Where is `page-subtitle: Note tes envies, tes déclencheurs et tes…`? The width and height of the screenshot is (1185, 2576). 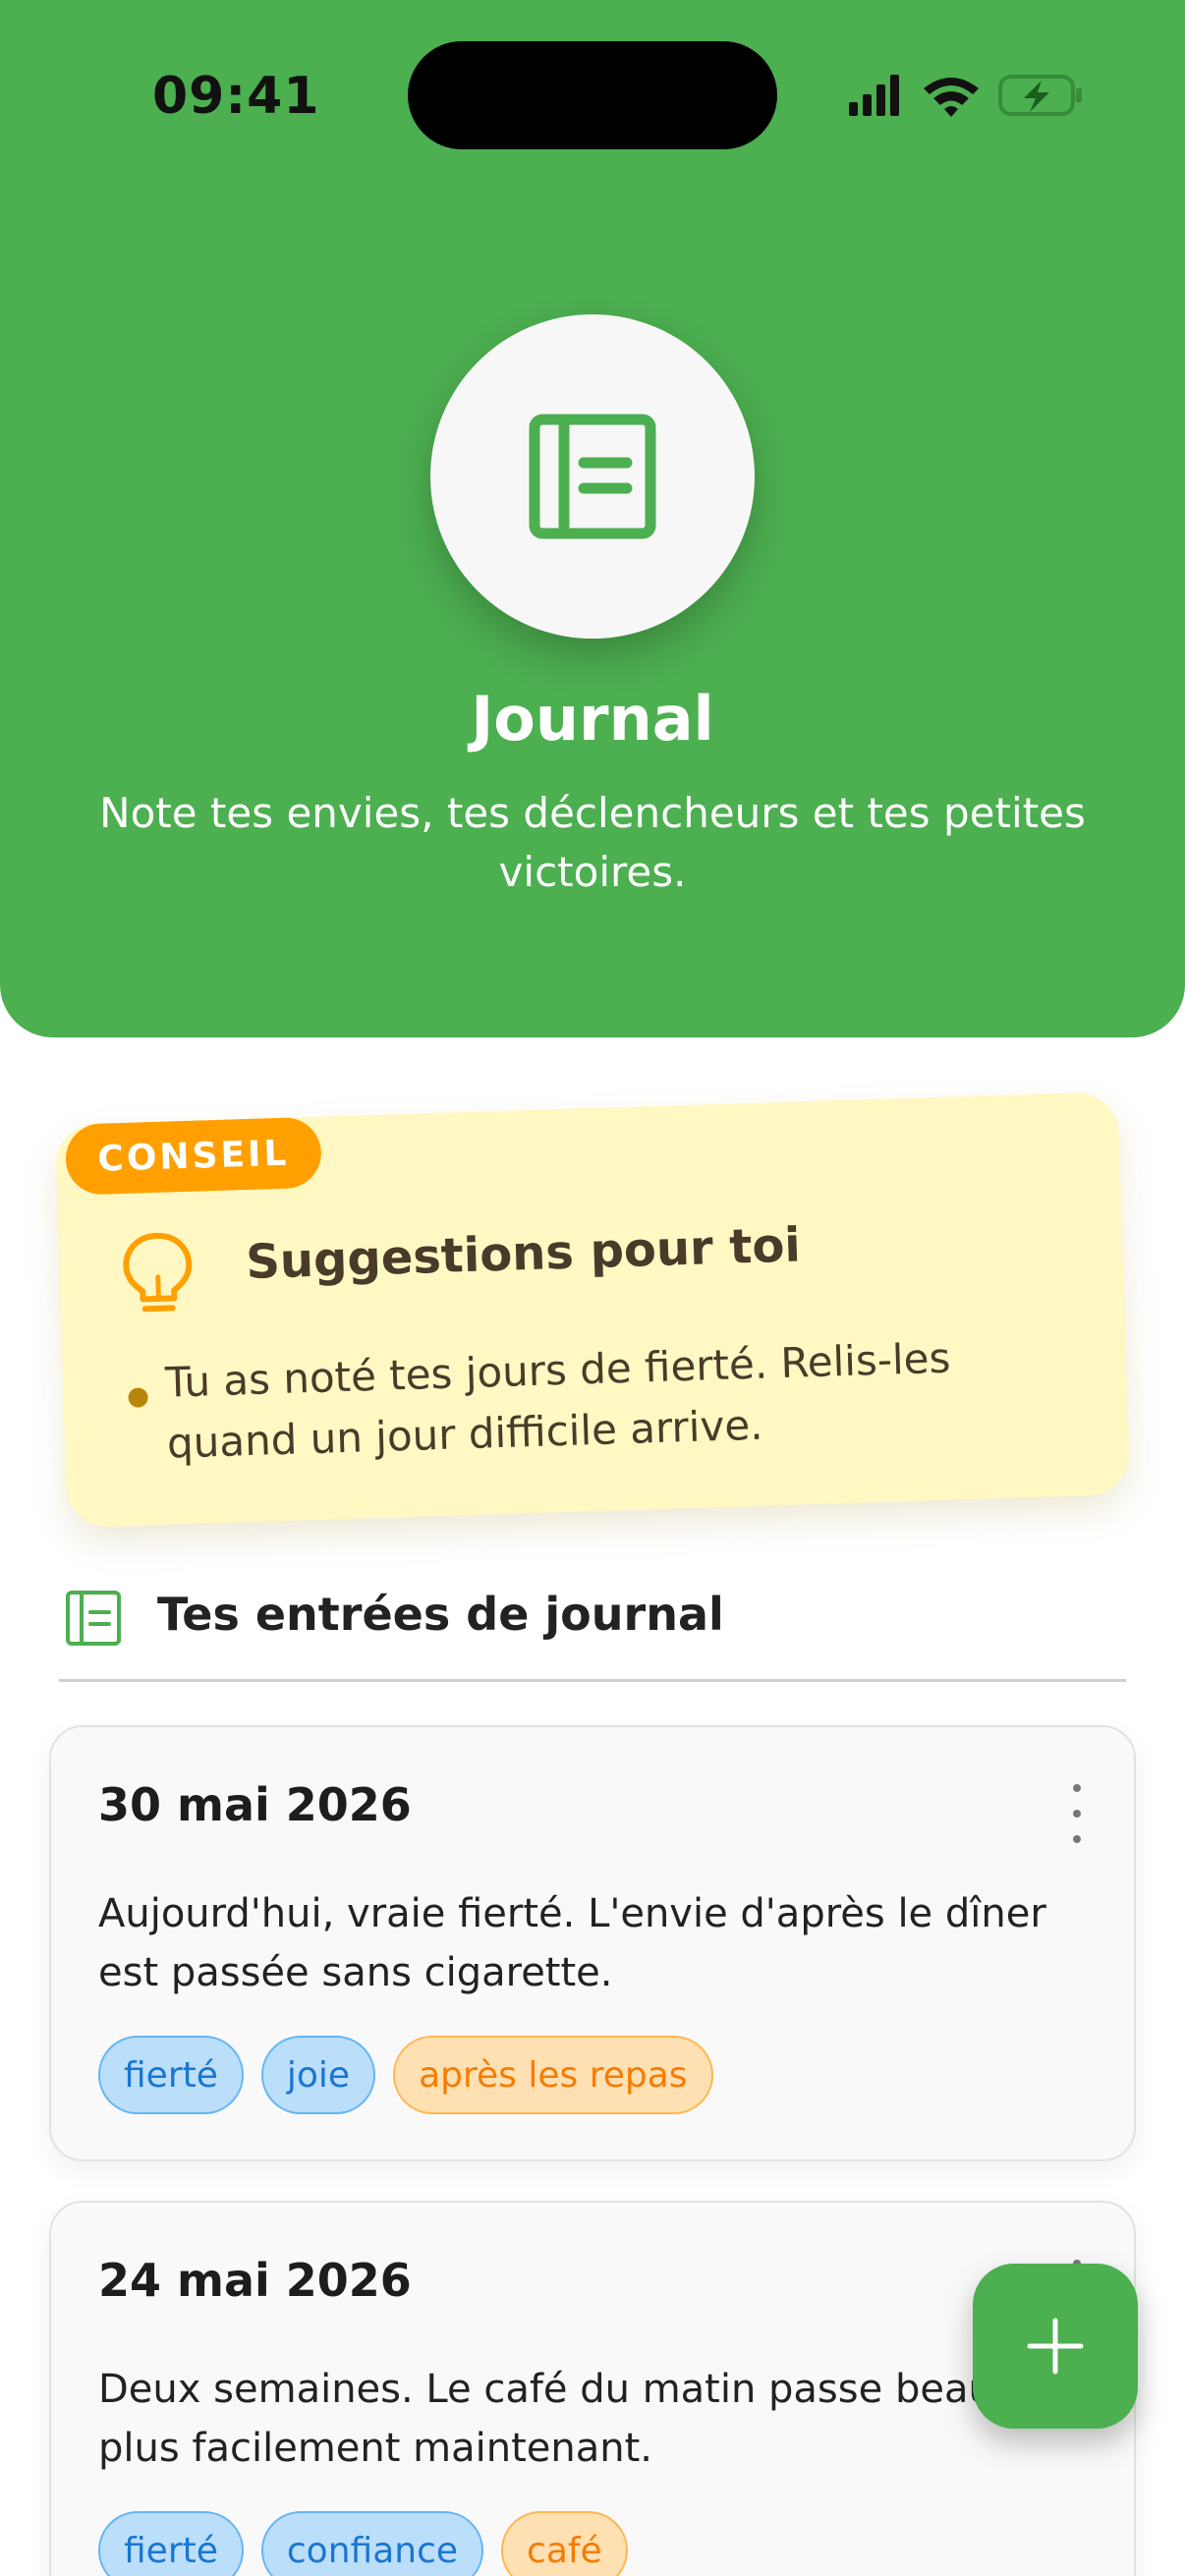 page-subtitle: Note tes envies, tes déclencheurs et tes… is located at coordinates (592, 842).